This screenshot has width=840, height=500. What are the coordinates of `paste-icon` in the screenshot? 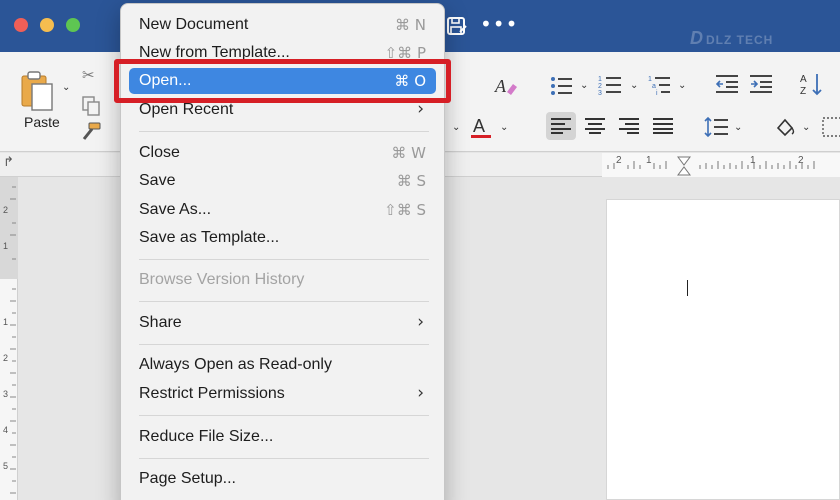 It's located at (37, 91).